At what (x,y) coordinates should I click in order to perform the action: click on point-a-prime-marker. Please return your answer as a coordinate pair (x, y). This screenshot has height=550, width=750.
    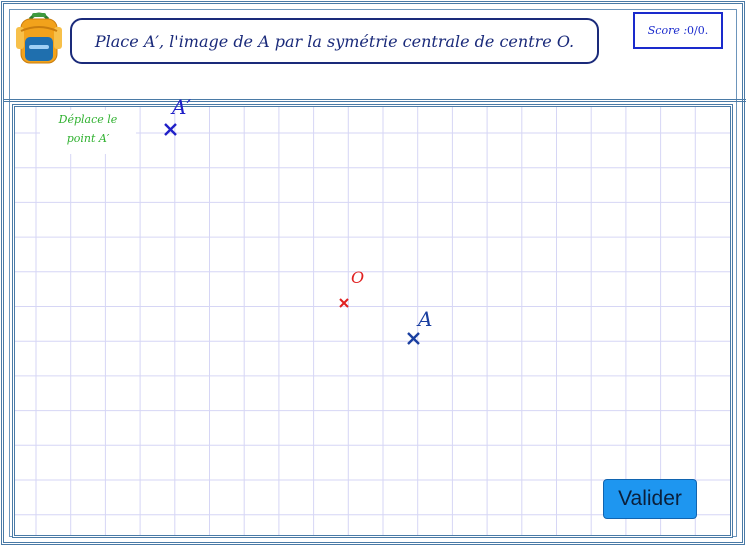
    Looking at the image, I should click on (170, 129).